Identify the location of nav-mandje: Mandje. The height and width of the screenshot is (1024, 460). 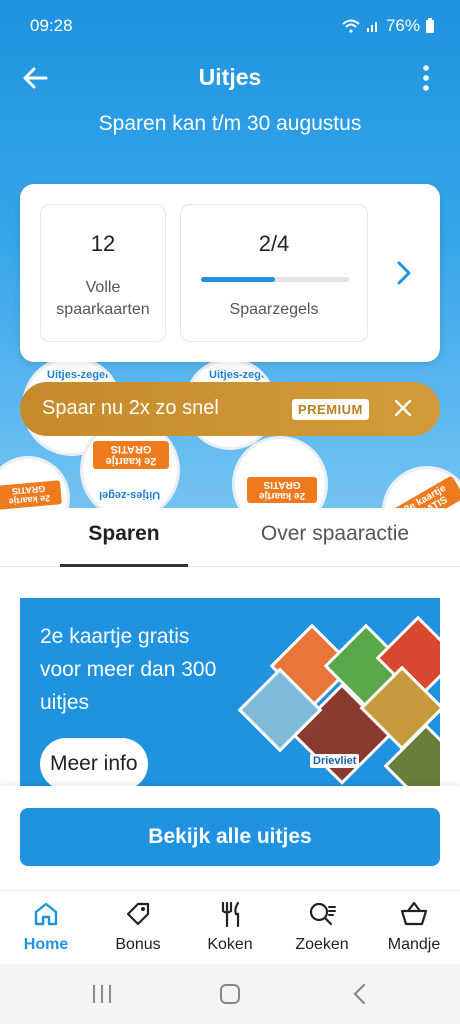
(414, 926).